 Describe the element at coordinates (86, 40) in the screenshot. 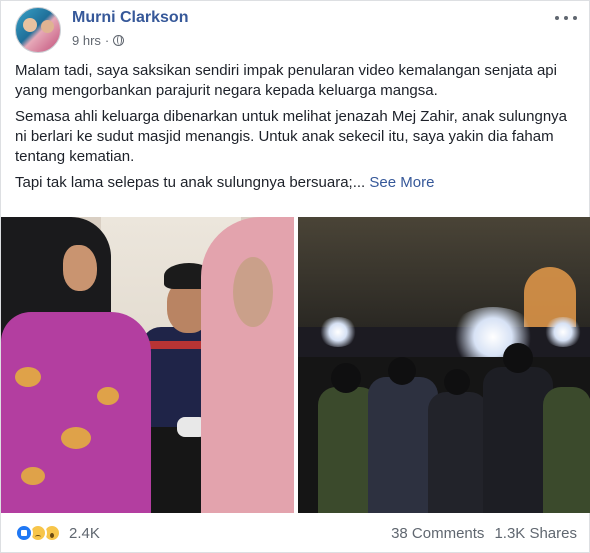

I see `post-timestamp: 9 hrs` at that location.